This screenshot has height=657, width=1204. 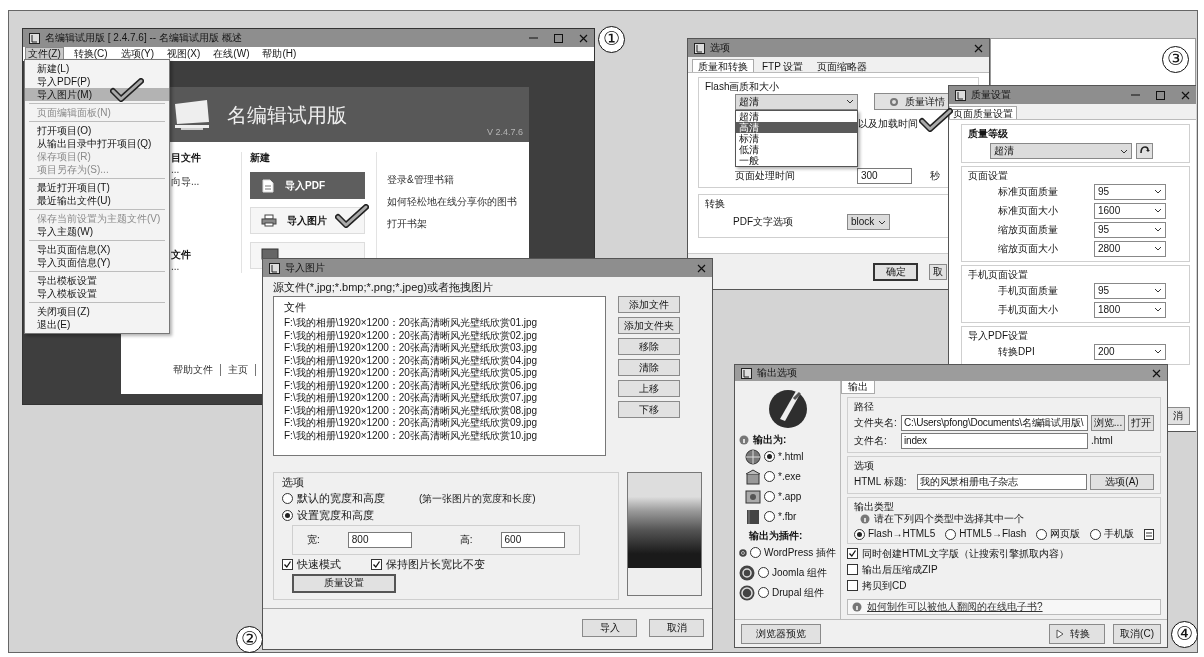 I want to click on menu-bar-item: 文件(Z), so click(x=44, y=54).